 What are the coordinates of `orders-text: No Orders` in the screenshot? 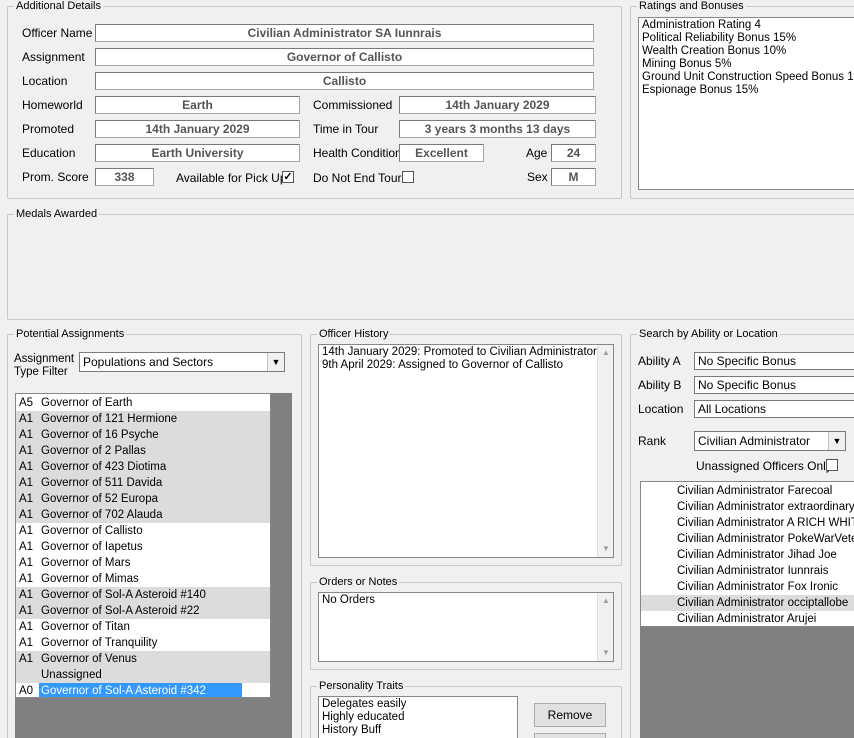 It's located at (349, 600).